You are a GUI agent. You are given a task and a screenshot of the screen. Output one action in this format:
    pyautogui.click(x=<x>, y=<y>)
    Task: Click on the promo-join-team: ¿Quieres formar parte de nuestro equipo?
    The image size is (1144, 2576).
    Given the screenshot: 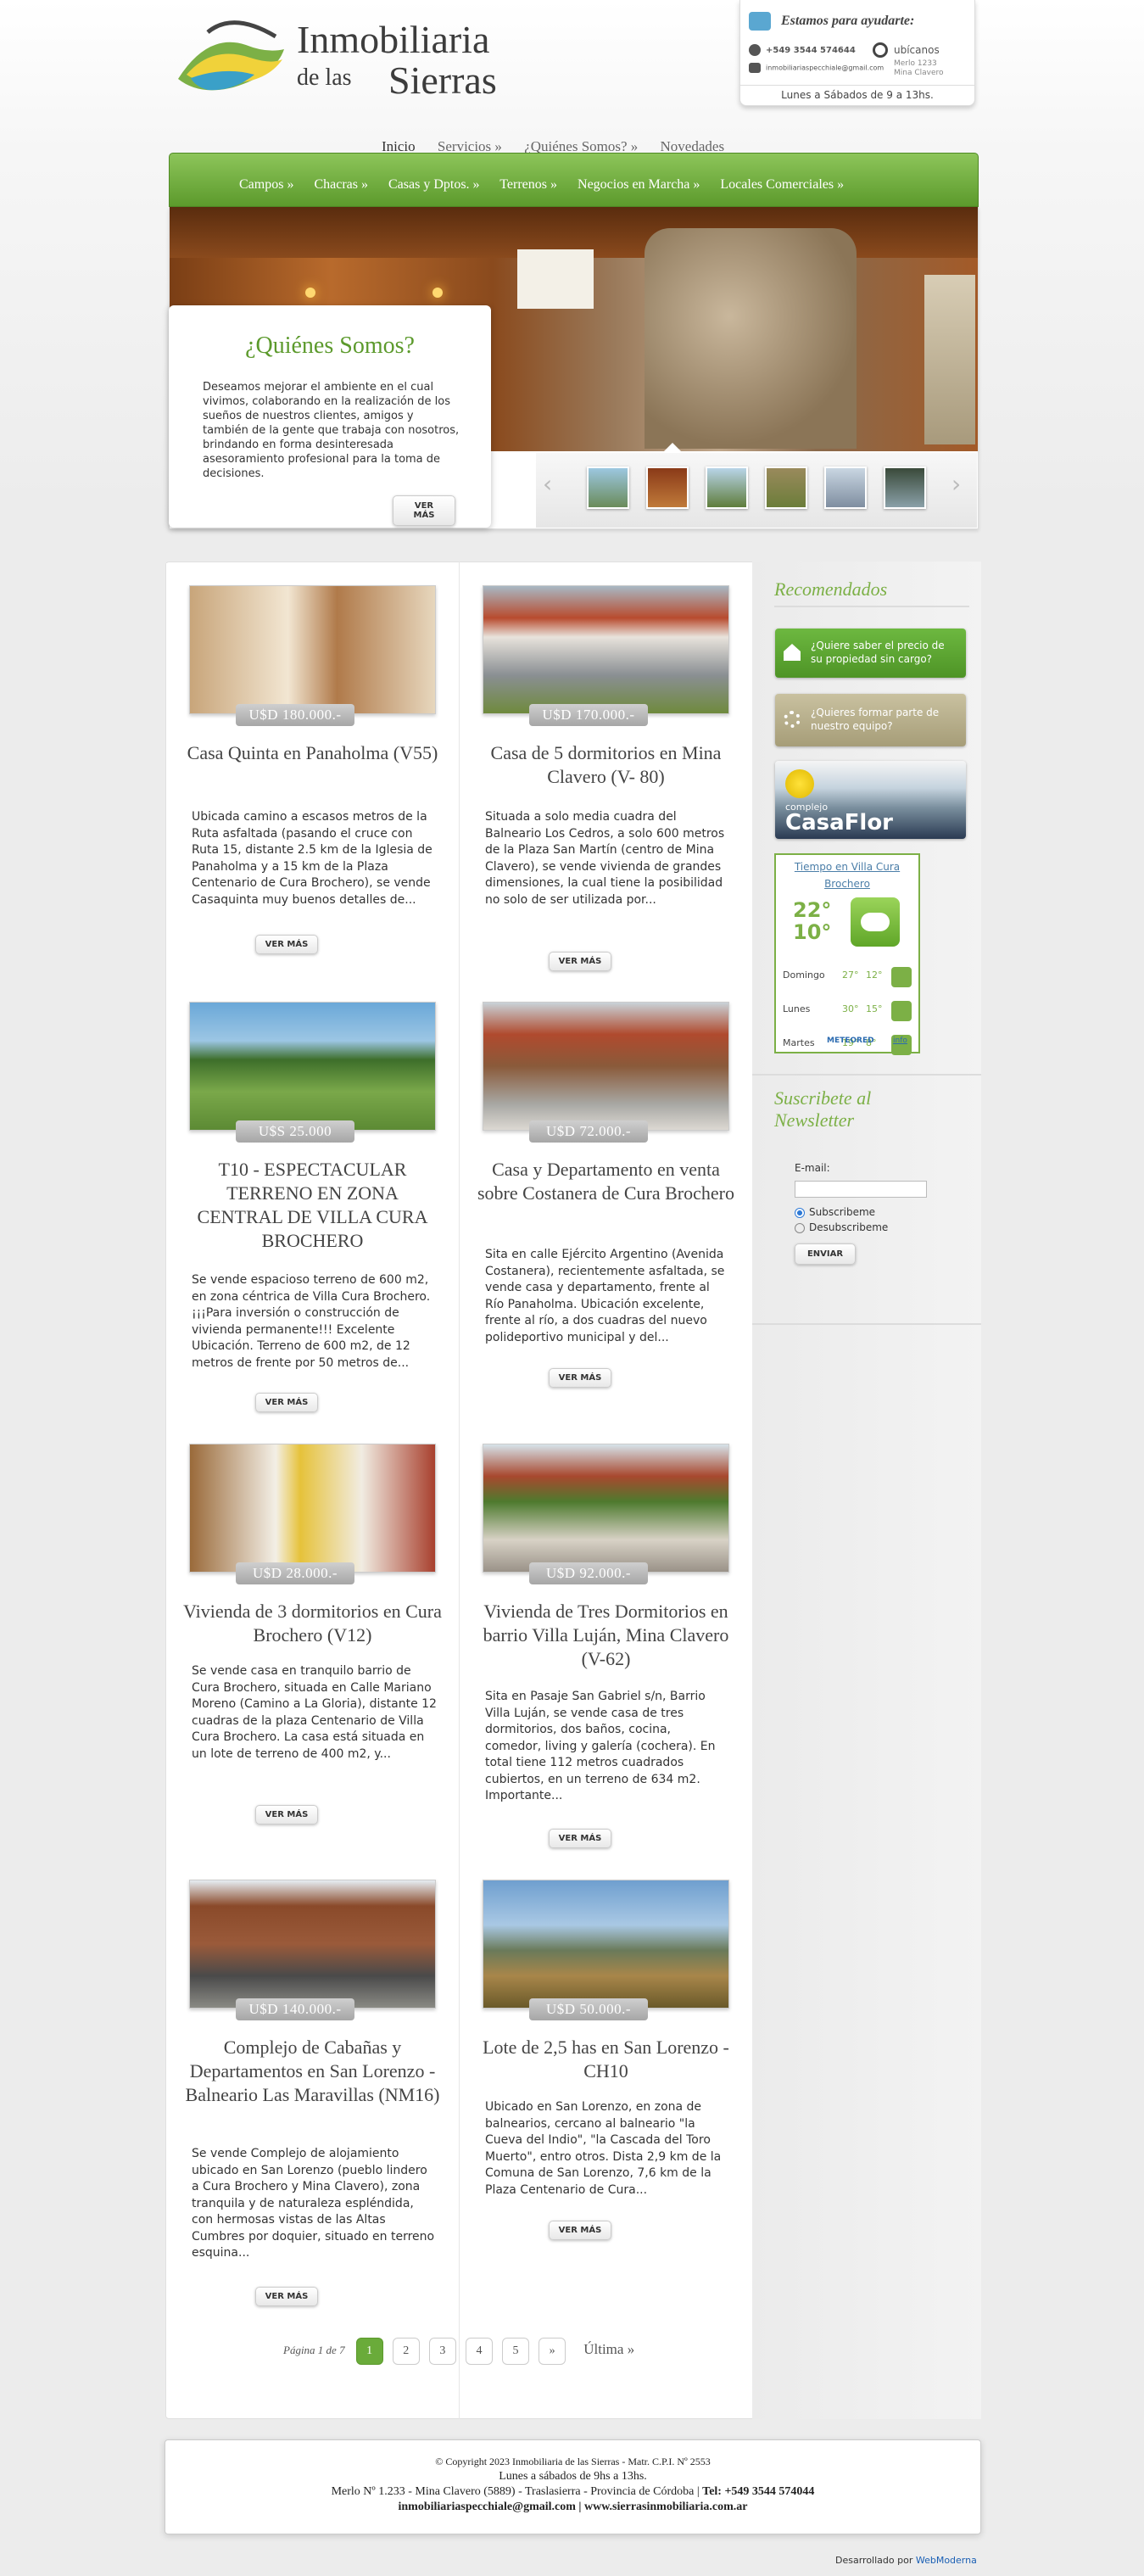 What is the action you would take?
    pyautogui.click(x=870, y=720)
    